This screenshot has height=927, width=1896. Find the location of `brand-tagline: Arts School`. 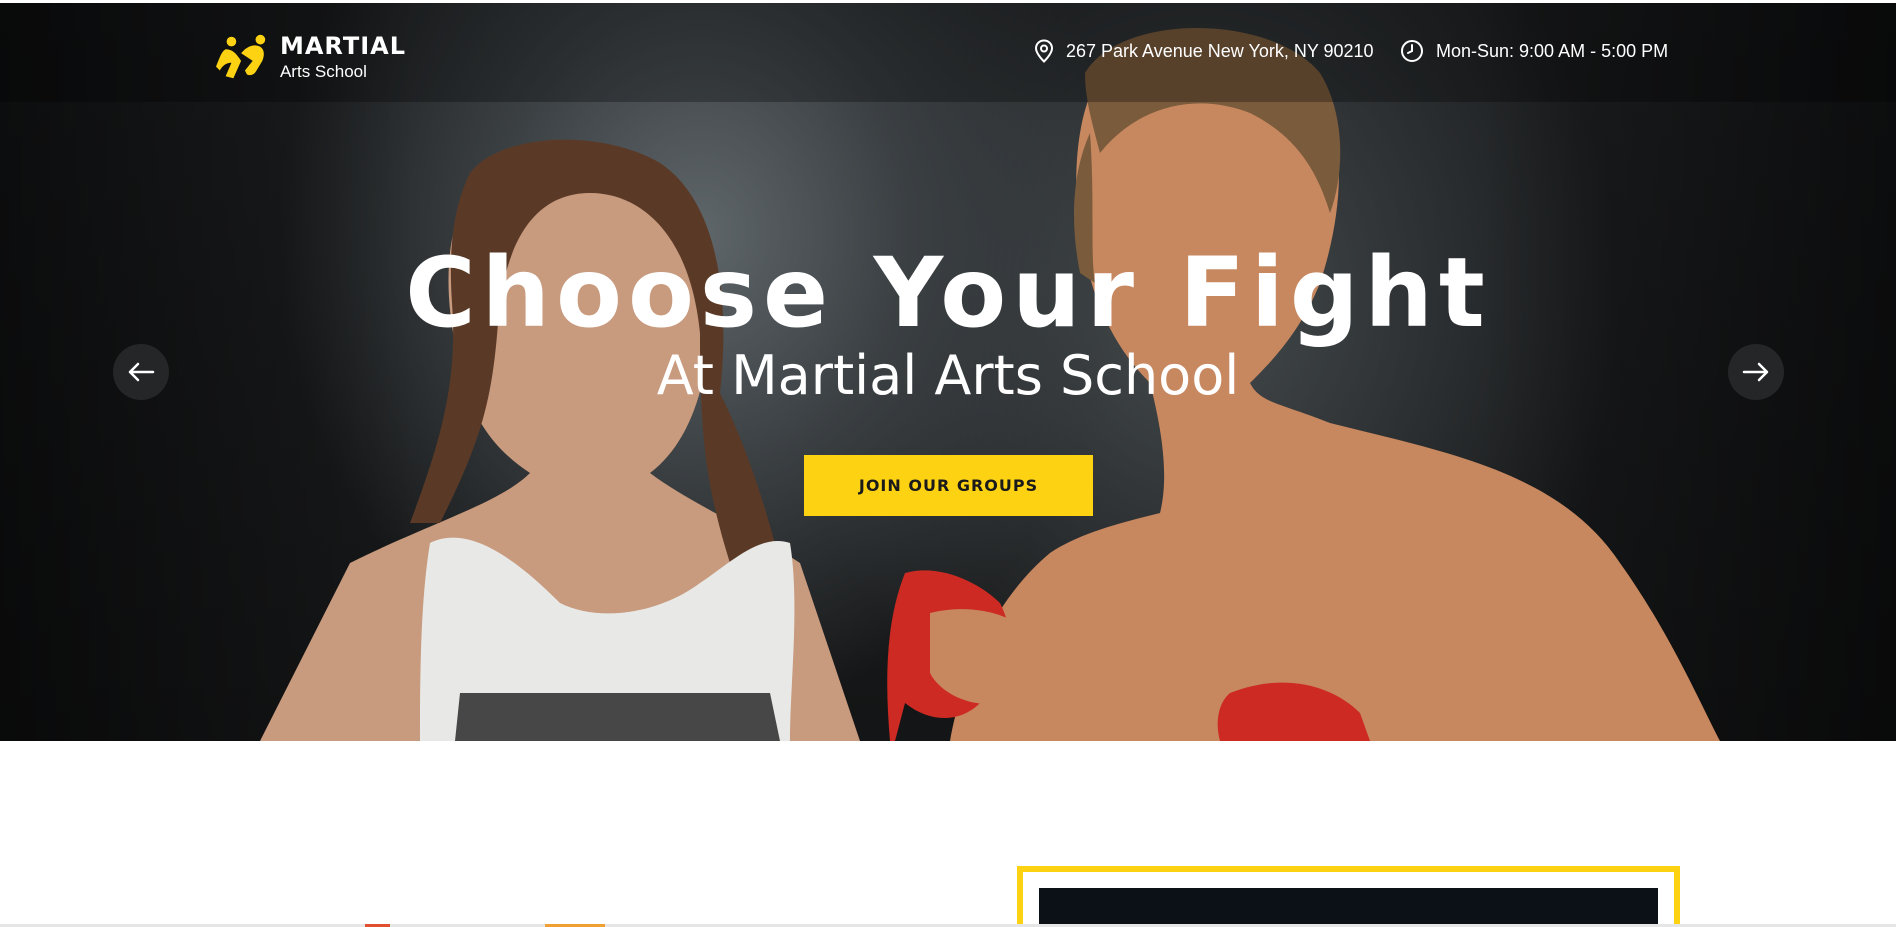

brand-tagline: Arts School is located at coordinates (323, 71).